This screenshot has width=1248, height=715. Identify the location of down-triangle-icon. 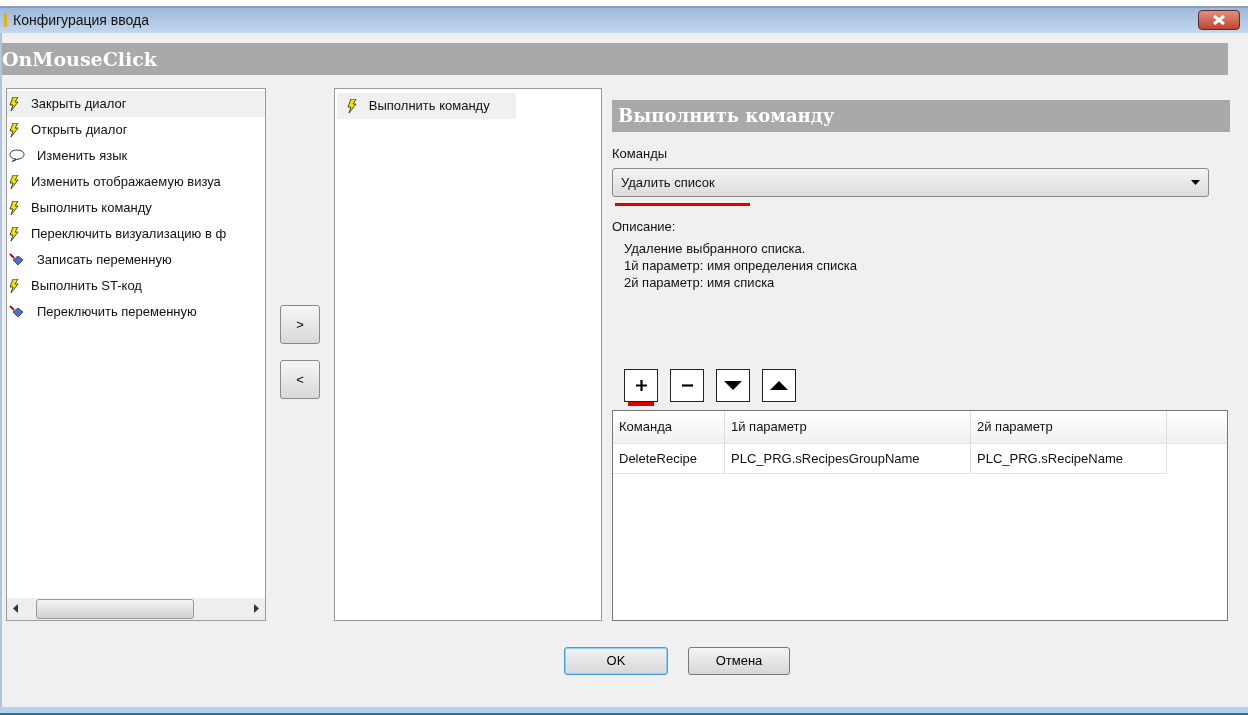
(733, 385).